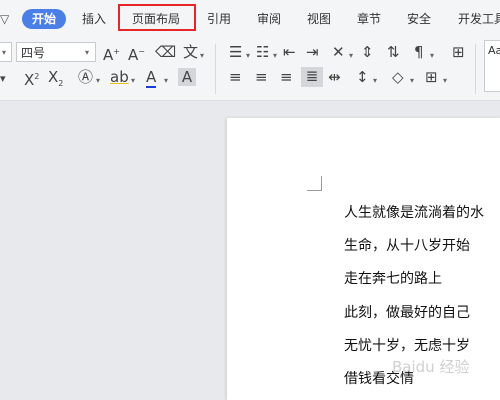 This screenshot has width=500, height=400. I want to click on distributed-align-icon: ⇹, so click(334, 77).